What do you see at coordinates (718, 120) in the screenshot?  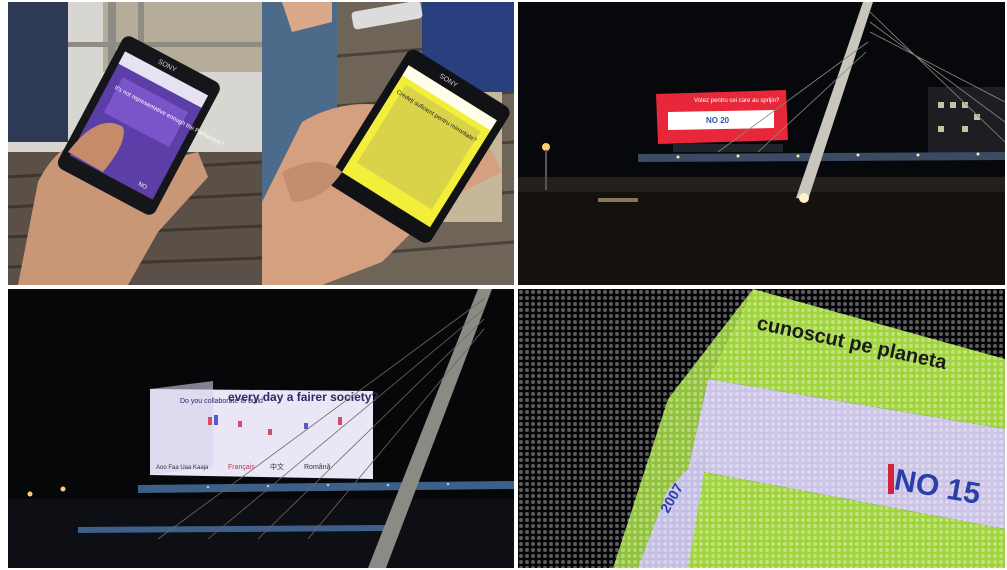 I see `billboard-label: NO 20` at bounding box center [718, 120].